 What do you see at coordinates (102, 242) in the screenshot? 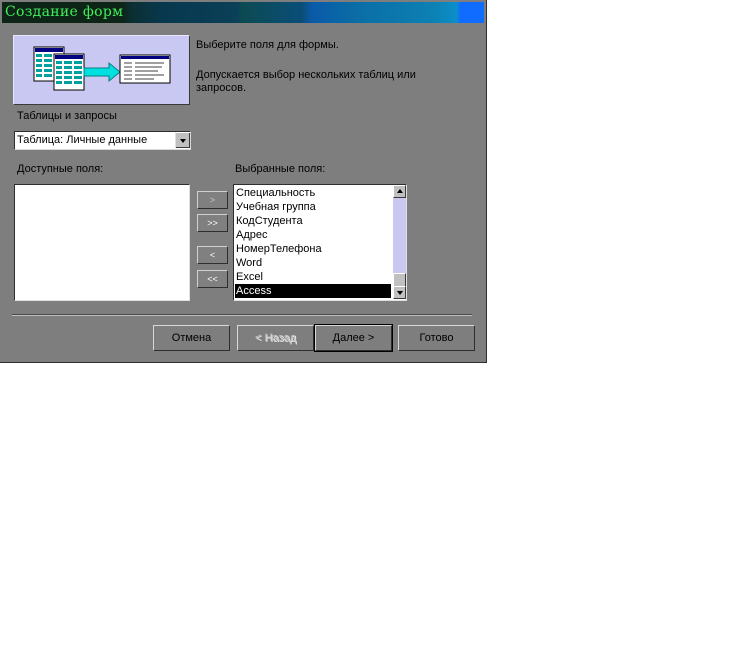
I see `available-fields-list` at bounding box center [102, 242].